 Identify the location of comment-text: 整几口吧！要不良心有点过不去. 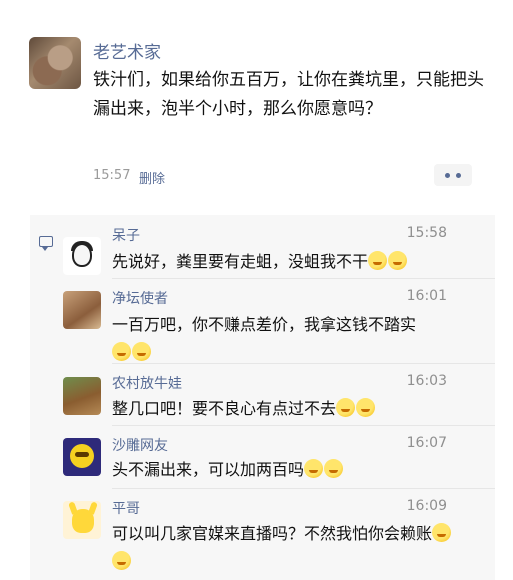
(287, 409).